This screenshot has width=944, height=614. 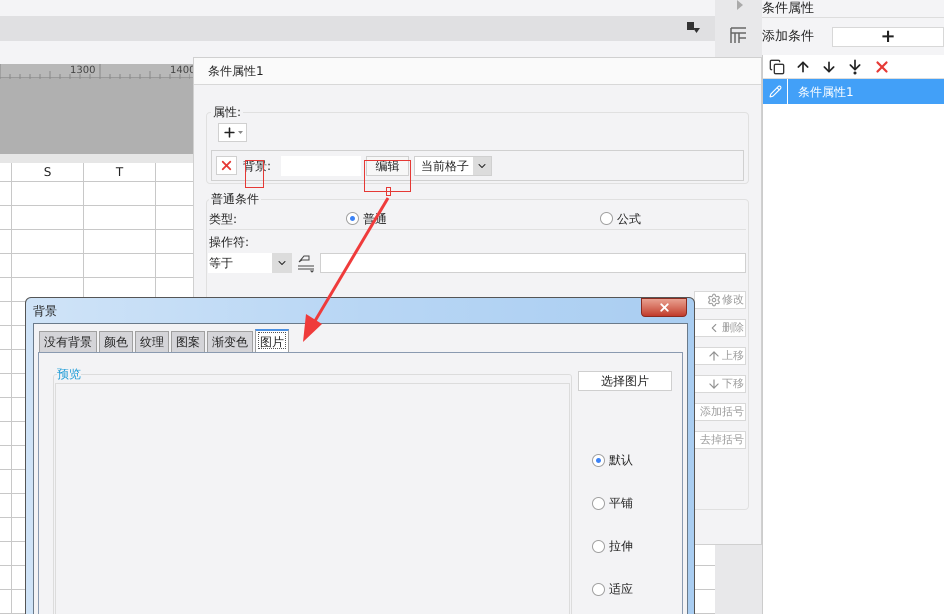 I want to click on operator-label: 操作符:, so click(x=229, y=242).